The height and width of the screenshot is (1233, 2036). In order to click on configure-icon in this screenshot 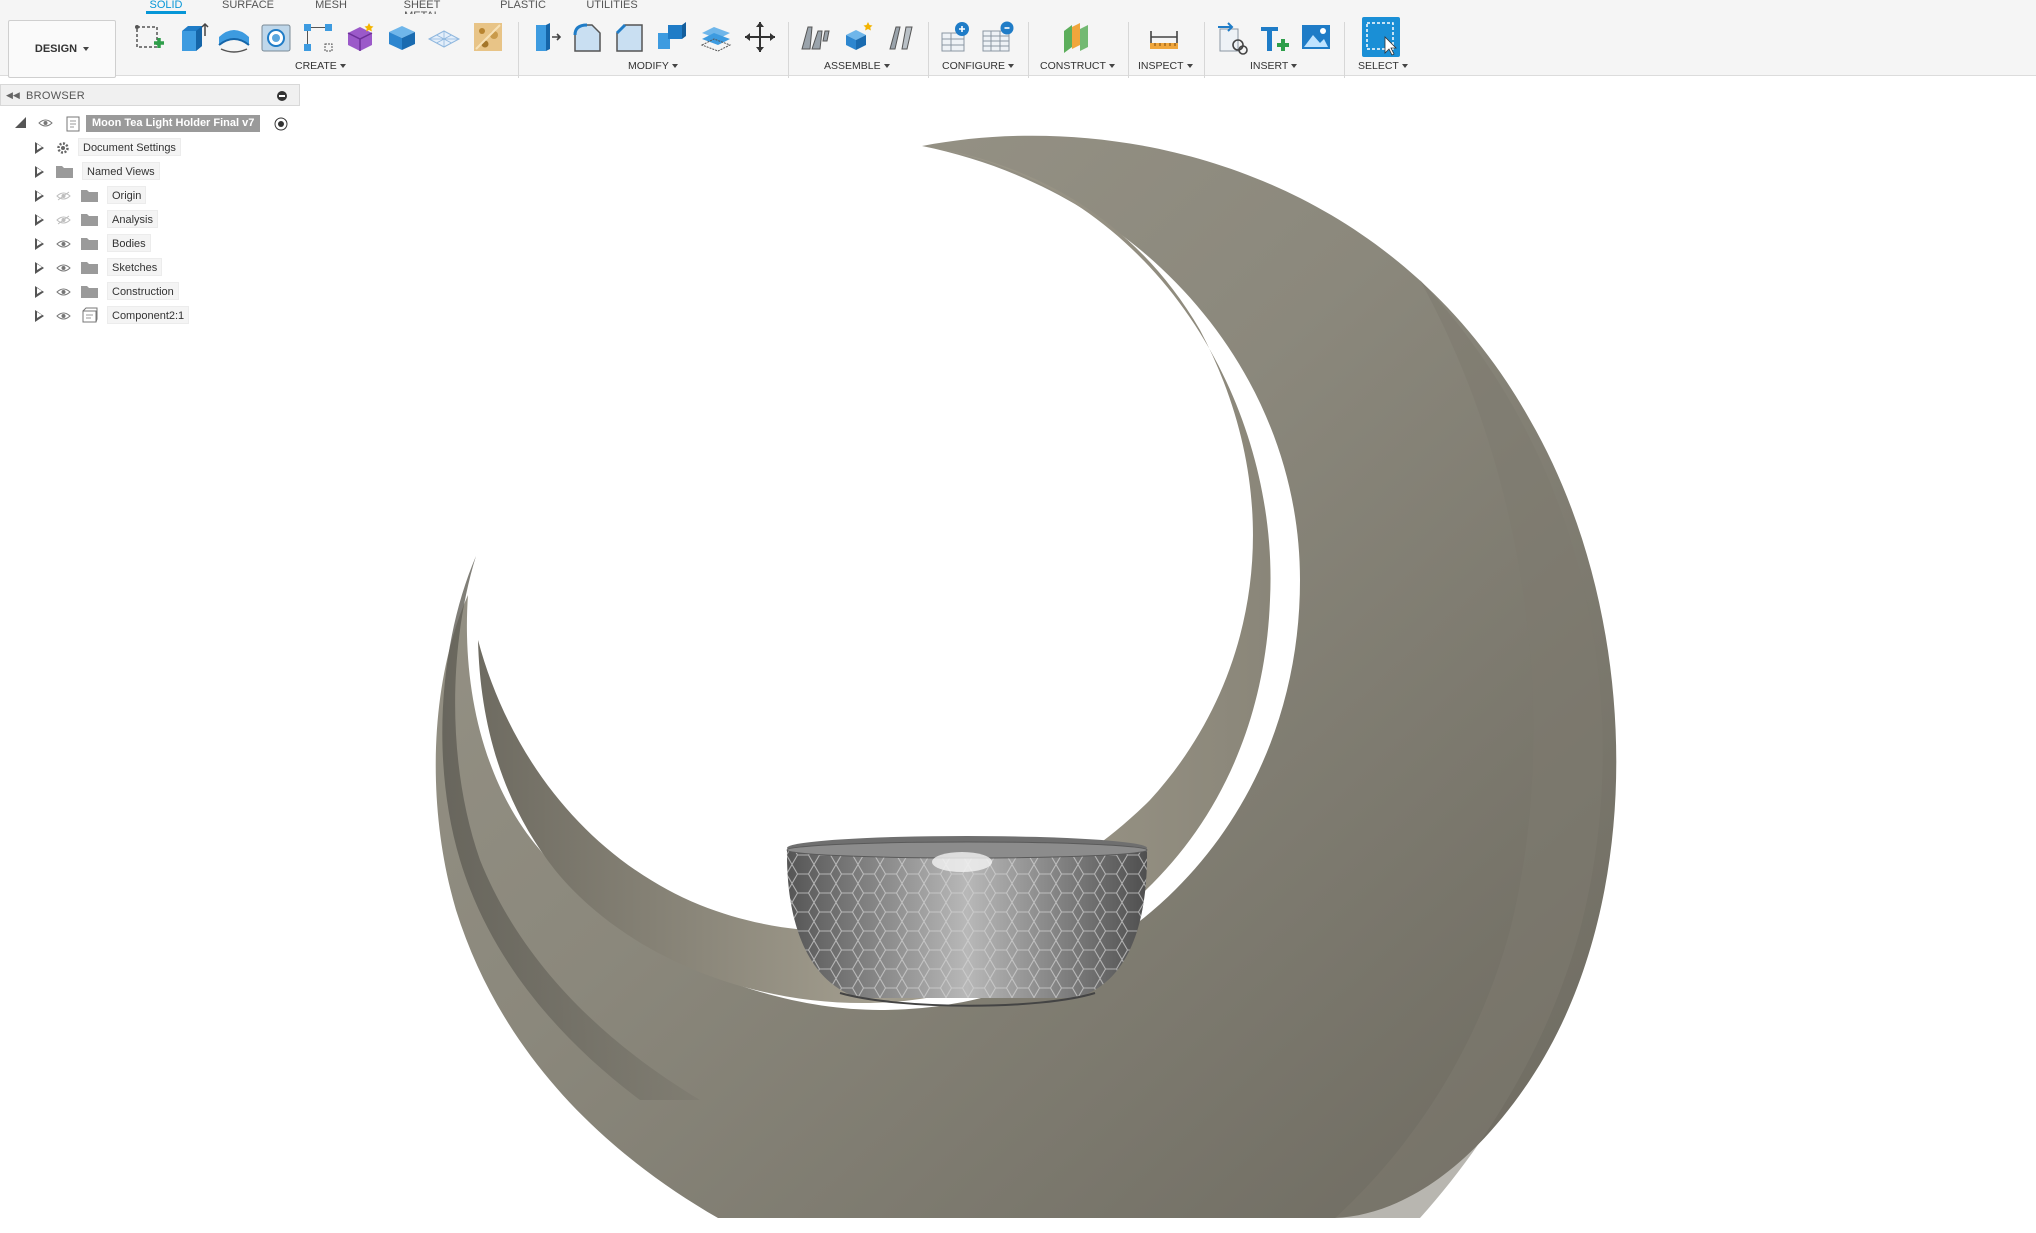, I will do `click(956, 37)`.